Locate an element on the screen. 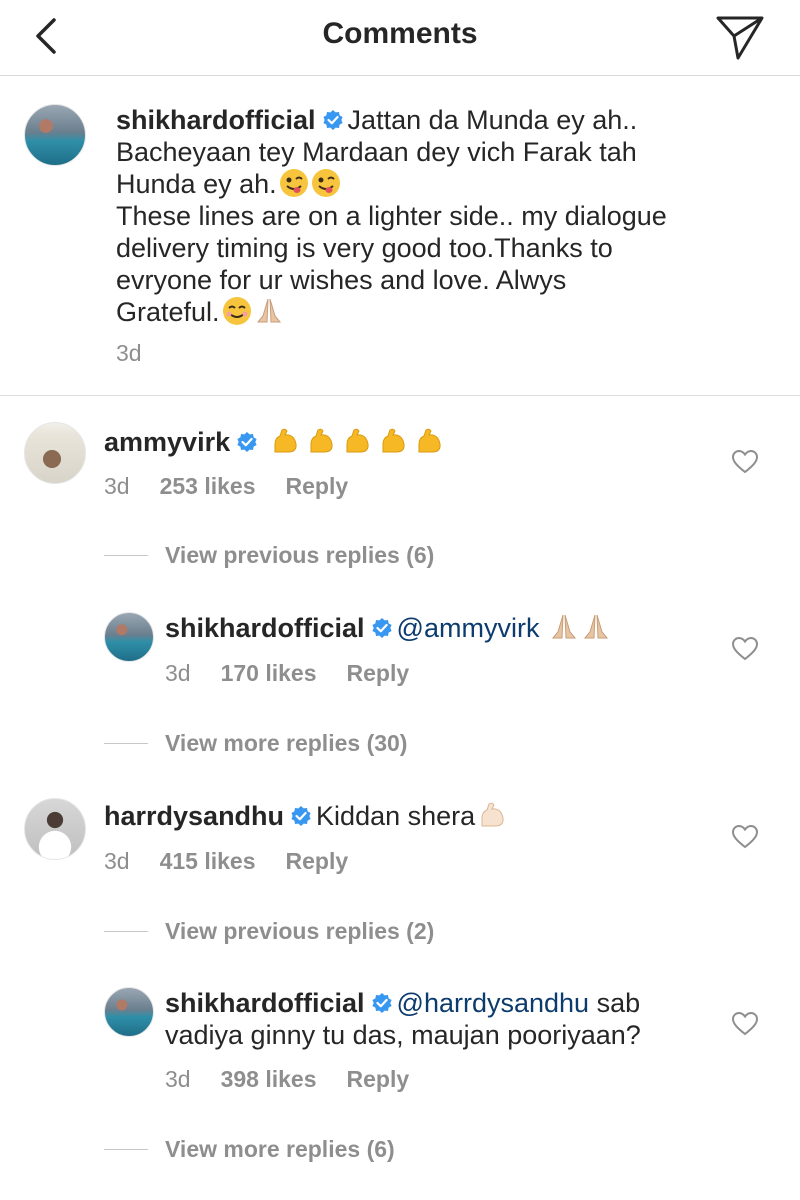 The image size is (800, 1200). mention-link: @harrdysandhu is located at coordinates (493, 1003).